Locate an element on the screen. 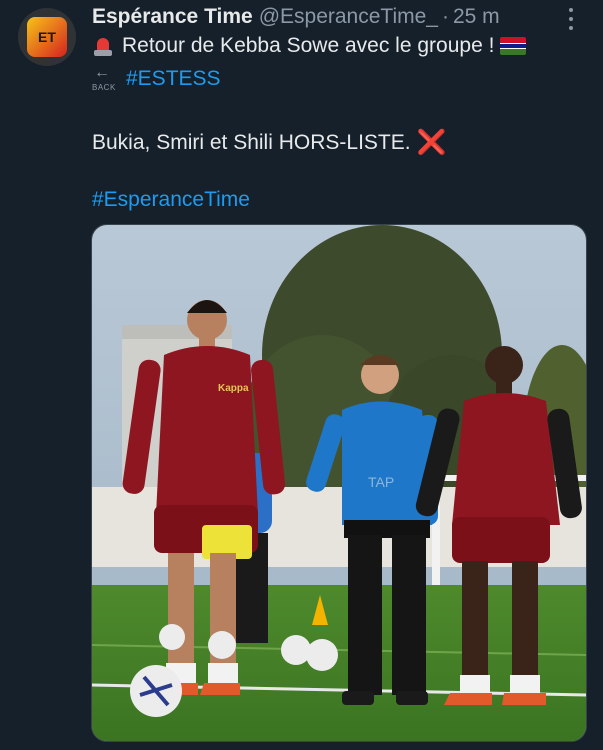 The image size is (603, 750). tweet-text-return: Retour de Kebba Sowe avec le groupe ! is located at coordinates (308, 45).